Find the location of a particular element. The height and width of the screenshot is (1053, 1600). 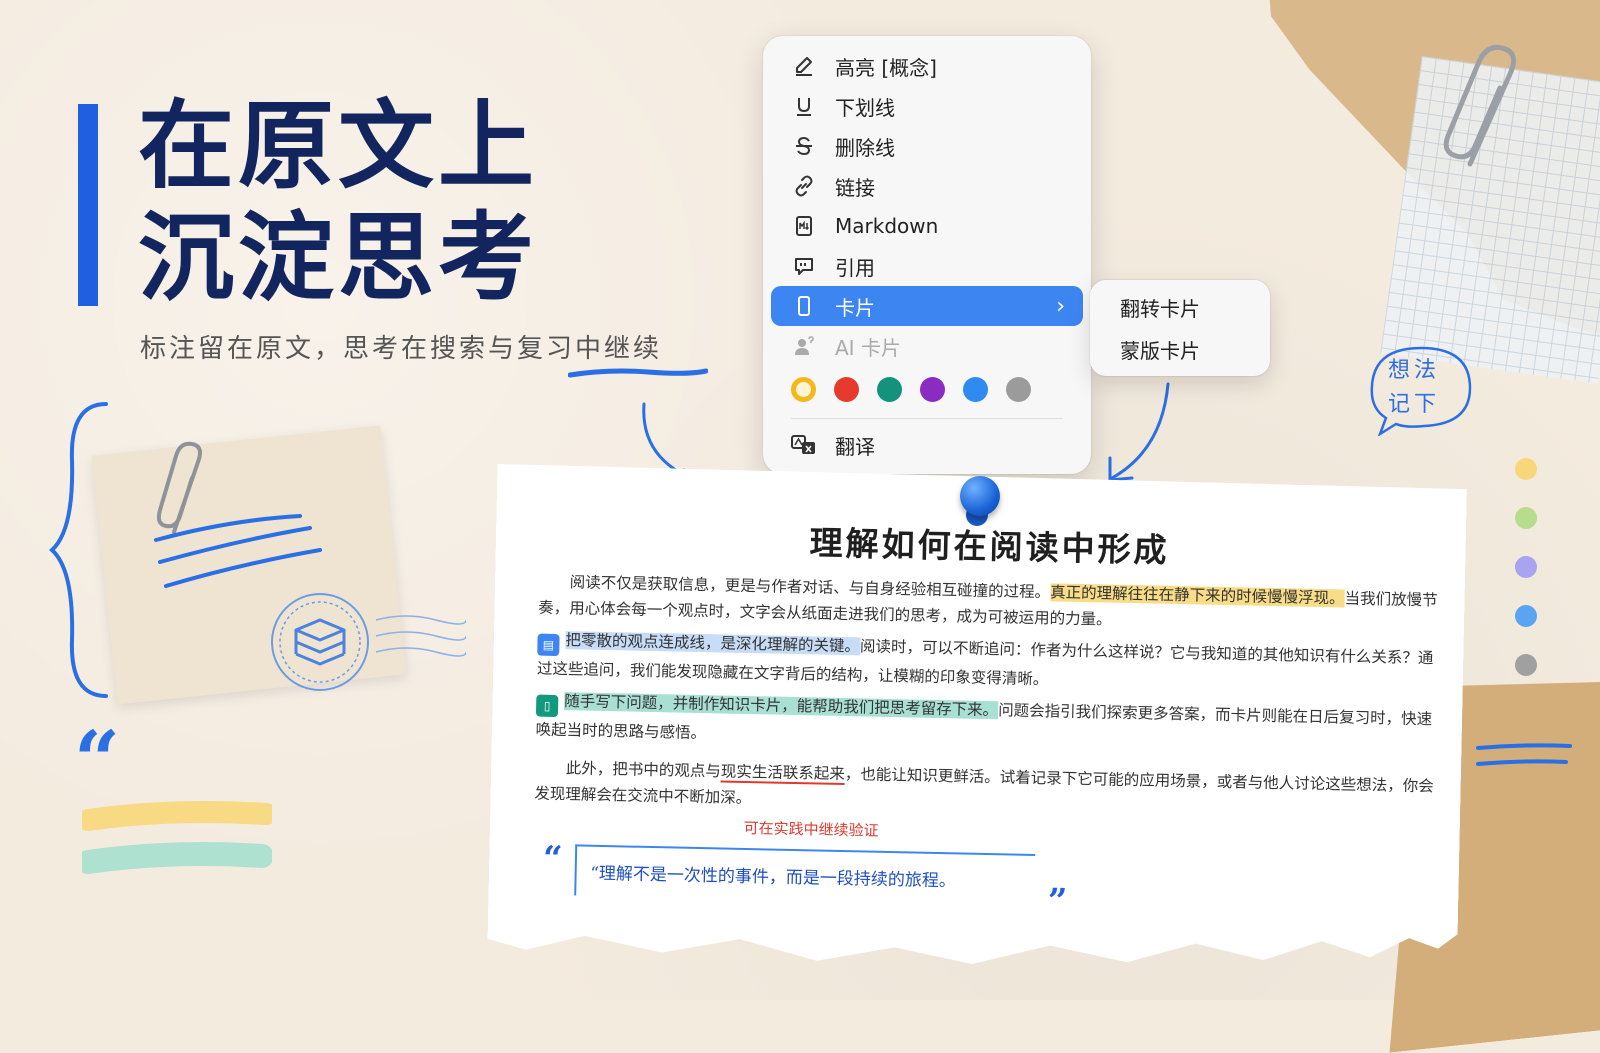

page-title: 在原文上 沉淀思考 is located at coordinates (338, 202).